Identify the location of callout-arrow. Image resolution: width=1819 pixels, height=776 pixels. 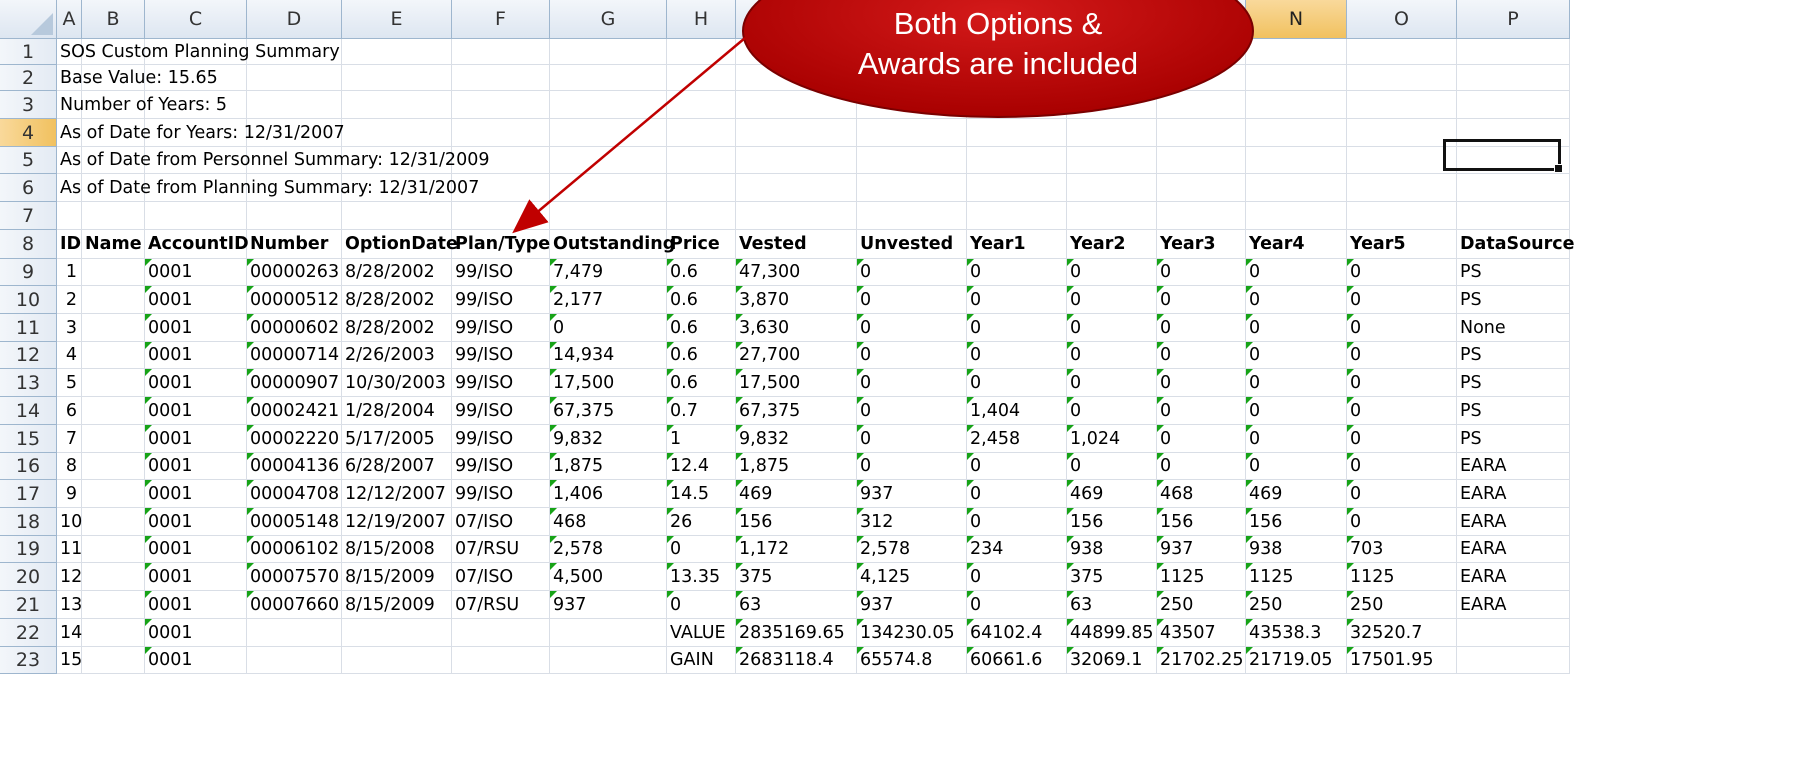
(629, 135).